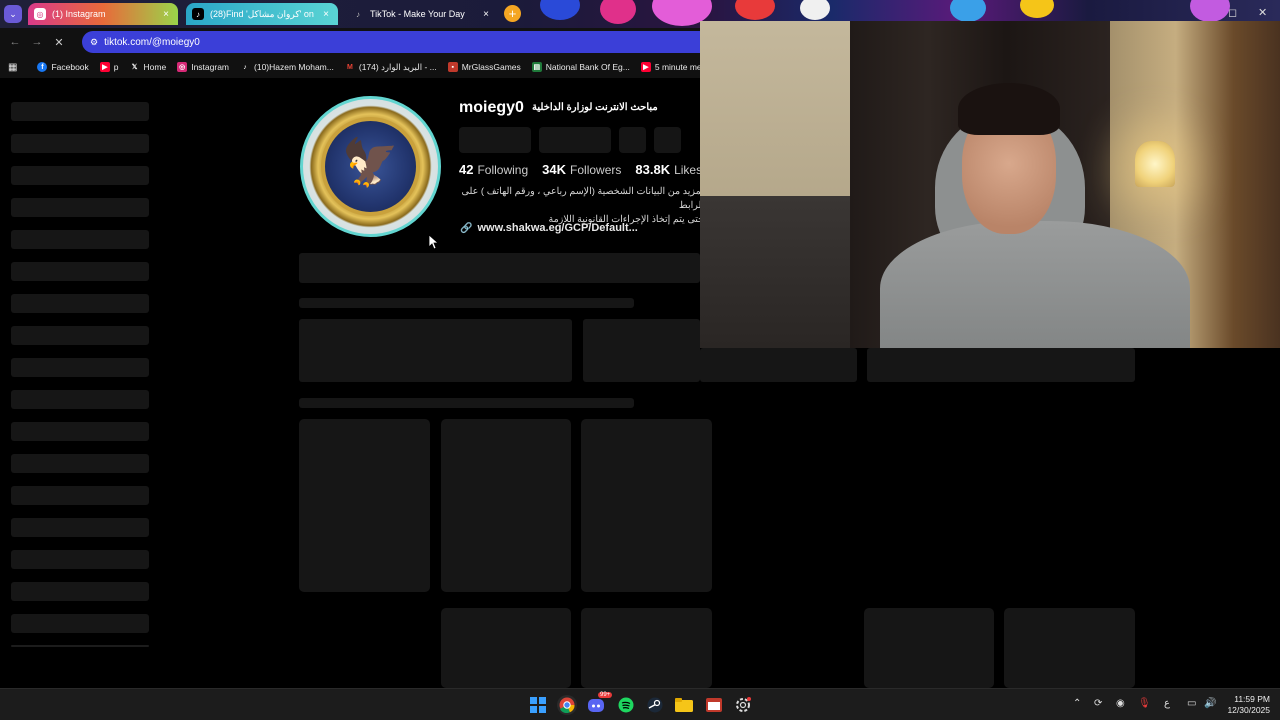  I want to click on chevron-up-icon: ⌃, so click(1077, 703).